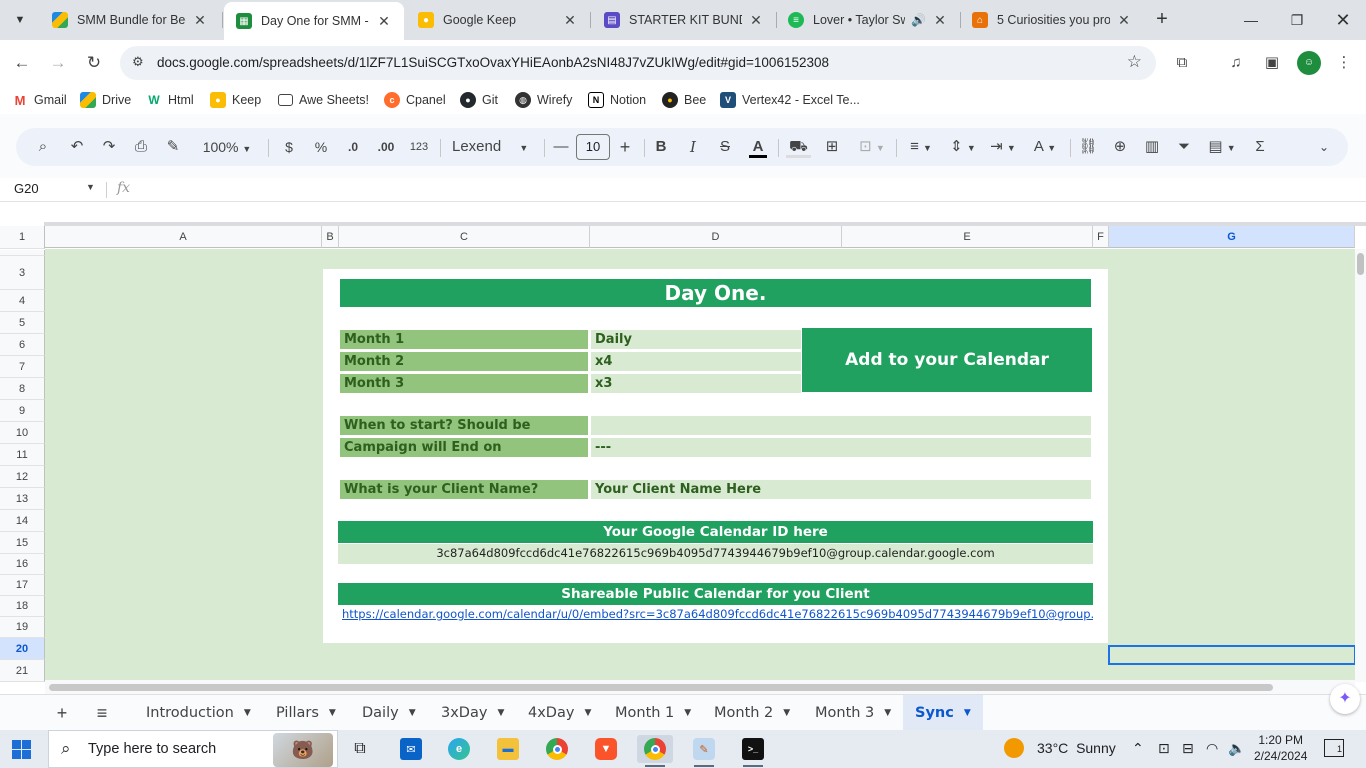  Describe the element at coordinates (183, 237) in the screenshot. I see `column-header: A` at that location.